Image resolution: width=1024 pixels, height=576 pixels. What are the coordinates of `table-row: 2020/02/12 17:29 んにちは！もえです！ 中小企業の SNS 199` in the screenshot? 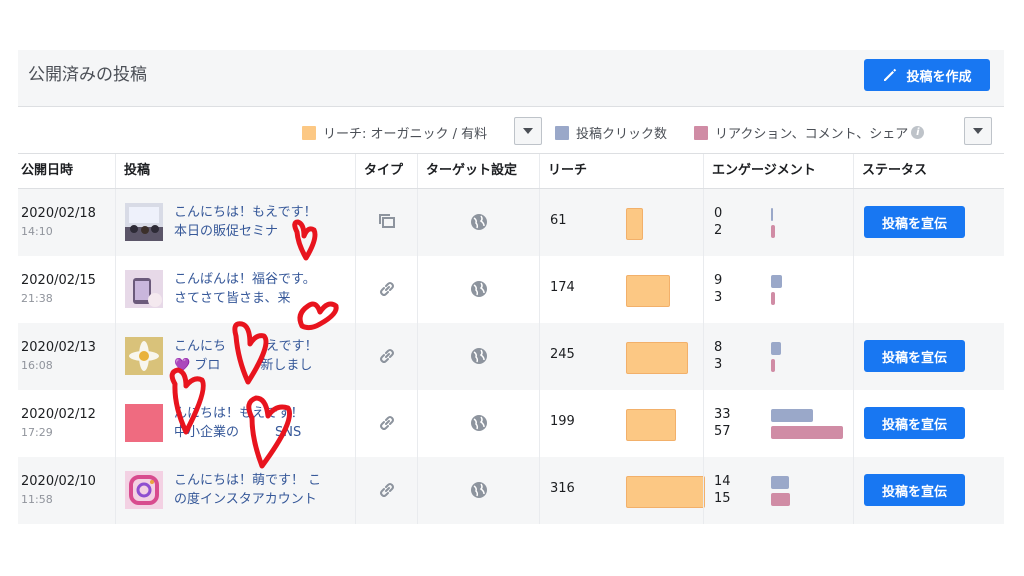 It's located at (511, 423).